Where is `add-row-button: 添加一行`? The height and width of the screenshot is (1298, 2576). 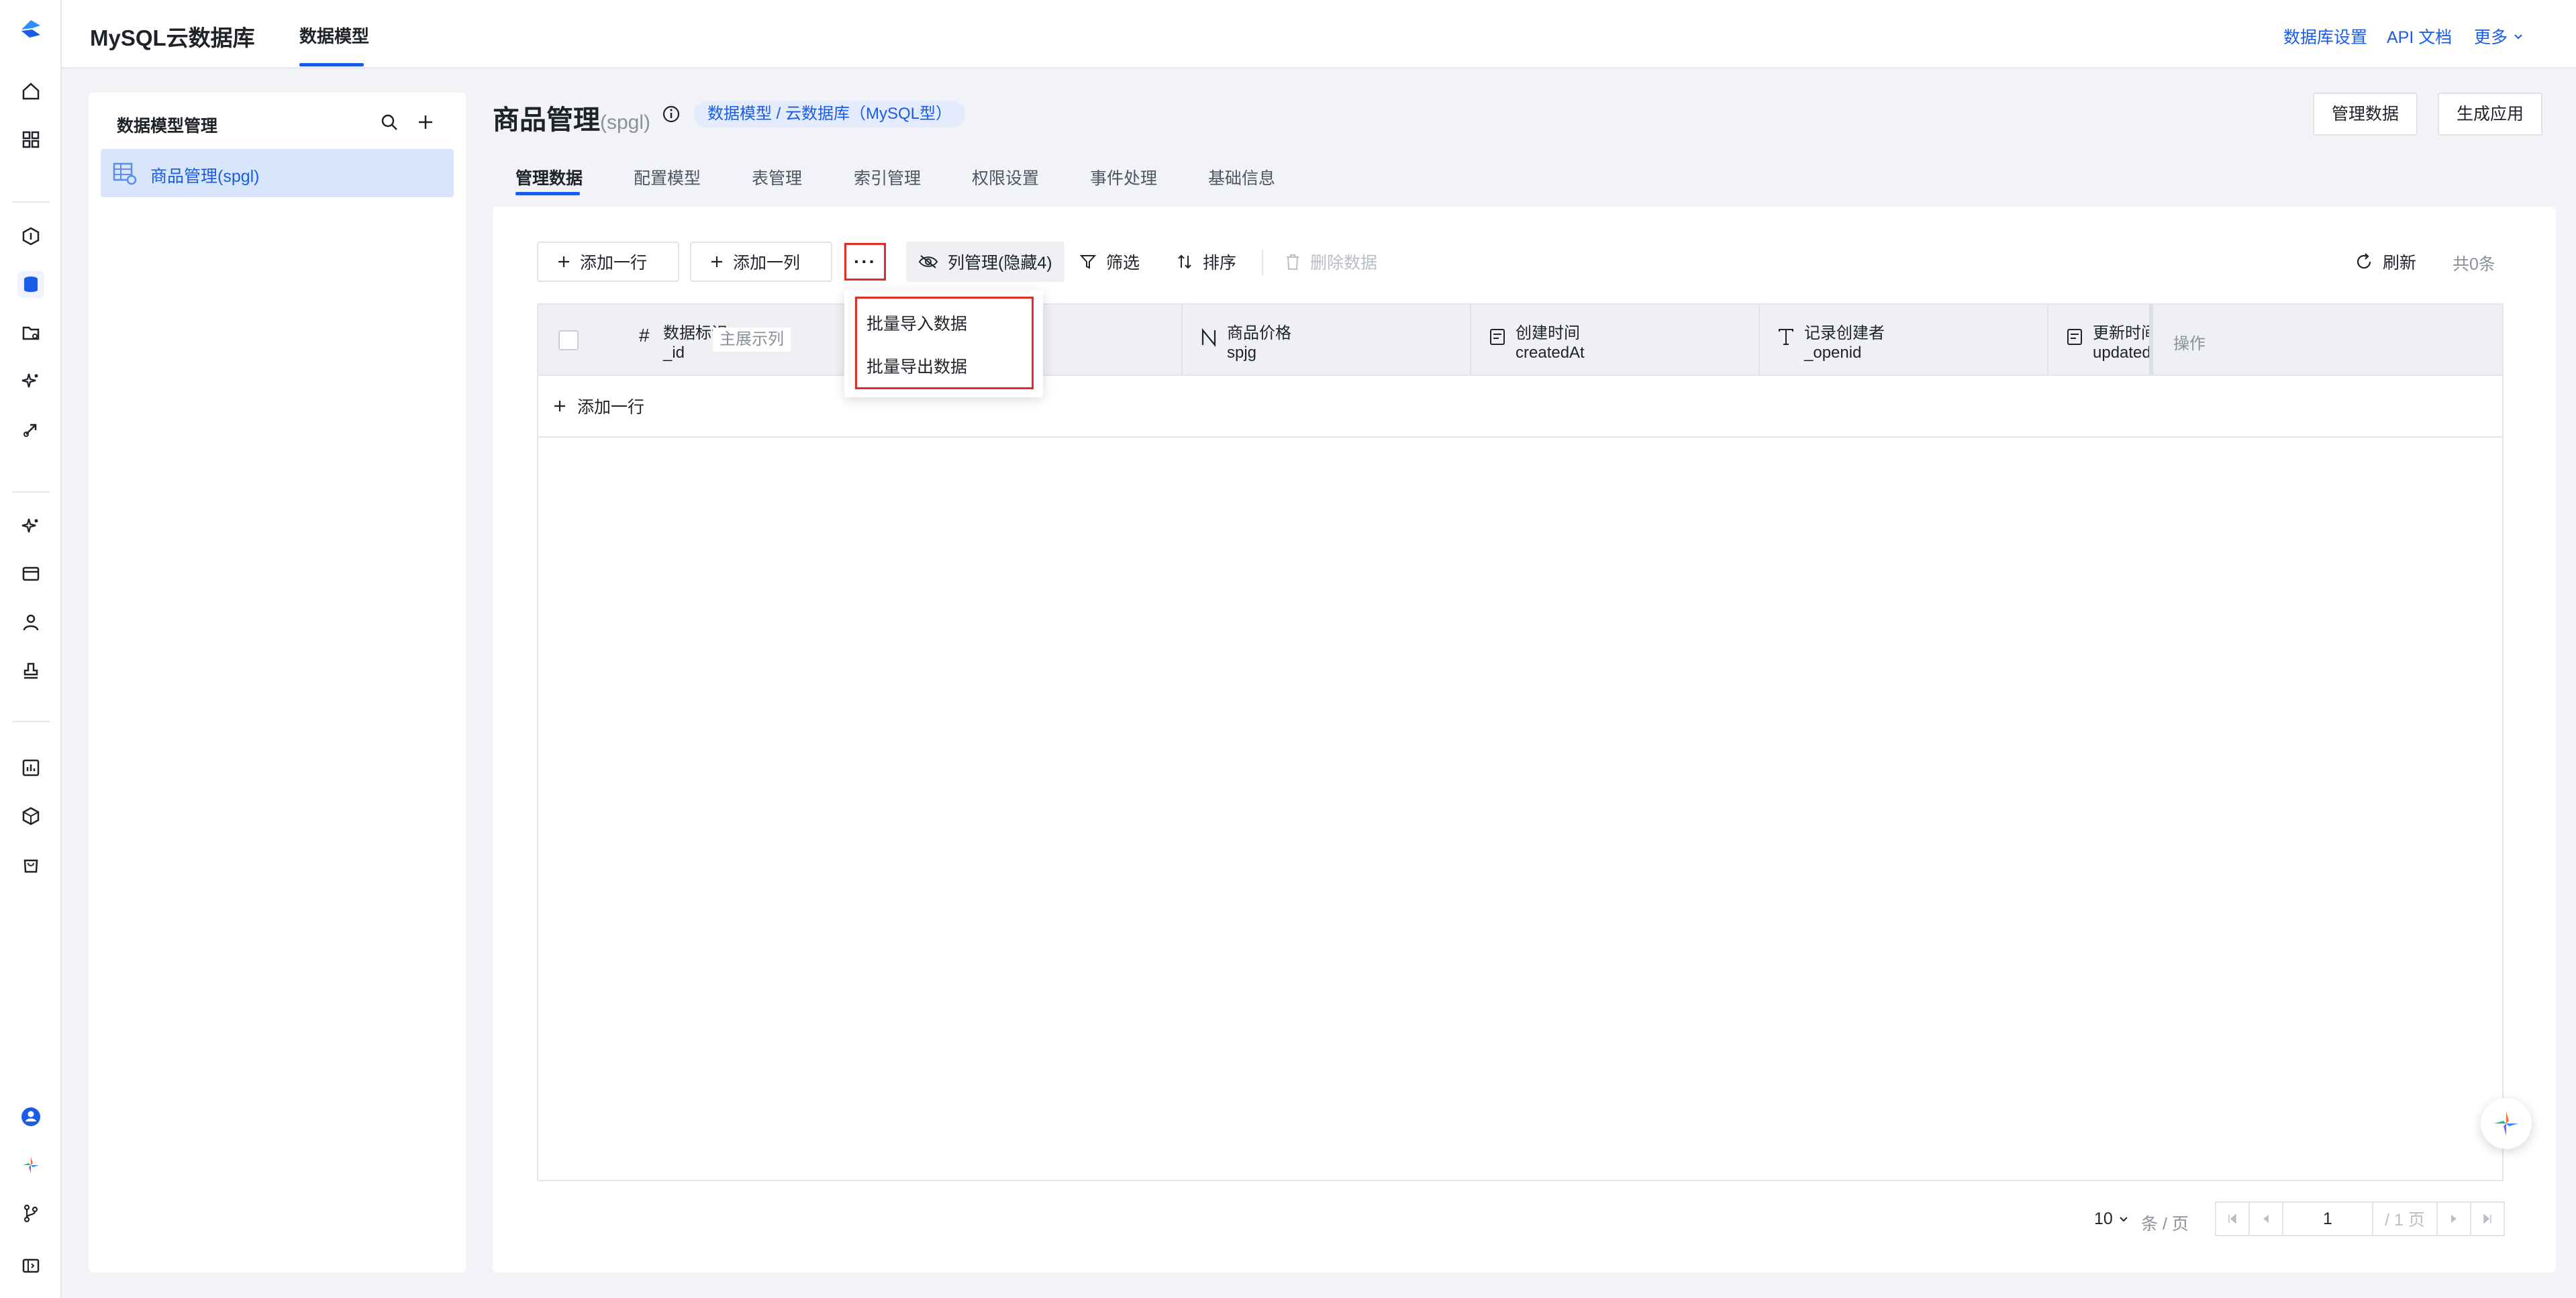 add-row-button: 添加一行 is located at coordinates (608, 262).